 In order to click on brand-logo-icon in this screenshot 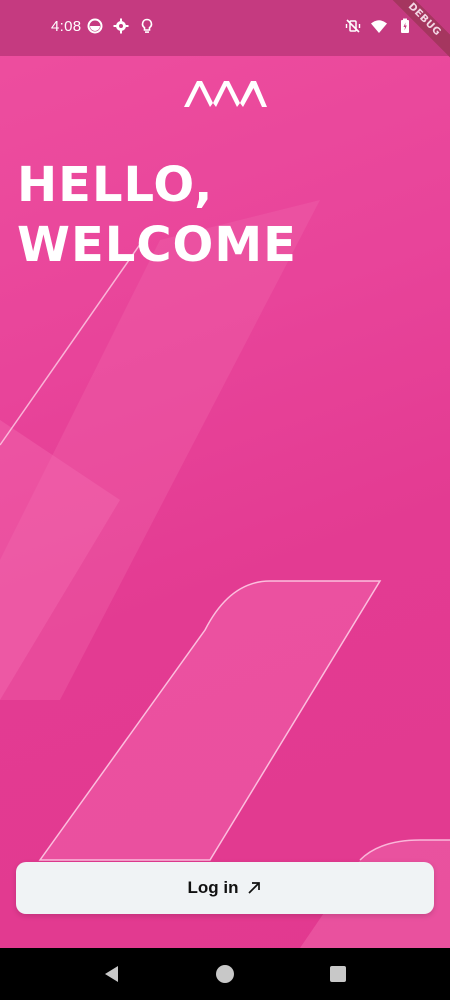, I will do `click(225, 94)`.